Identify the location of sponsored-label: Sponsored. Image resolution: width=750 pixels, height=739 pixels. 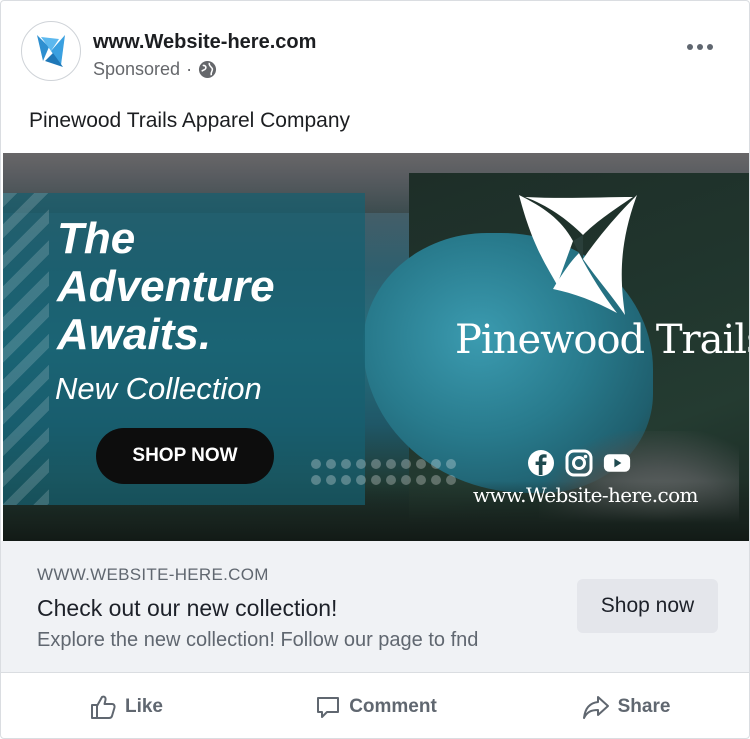
(136, 69).